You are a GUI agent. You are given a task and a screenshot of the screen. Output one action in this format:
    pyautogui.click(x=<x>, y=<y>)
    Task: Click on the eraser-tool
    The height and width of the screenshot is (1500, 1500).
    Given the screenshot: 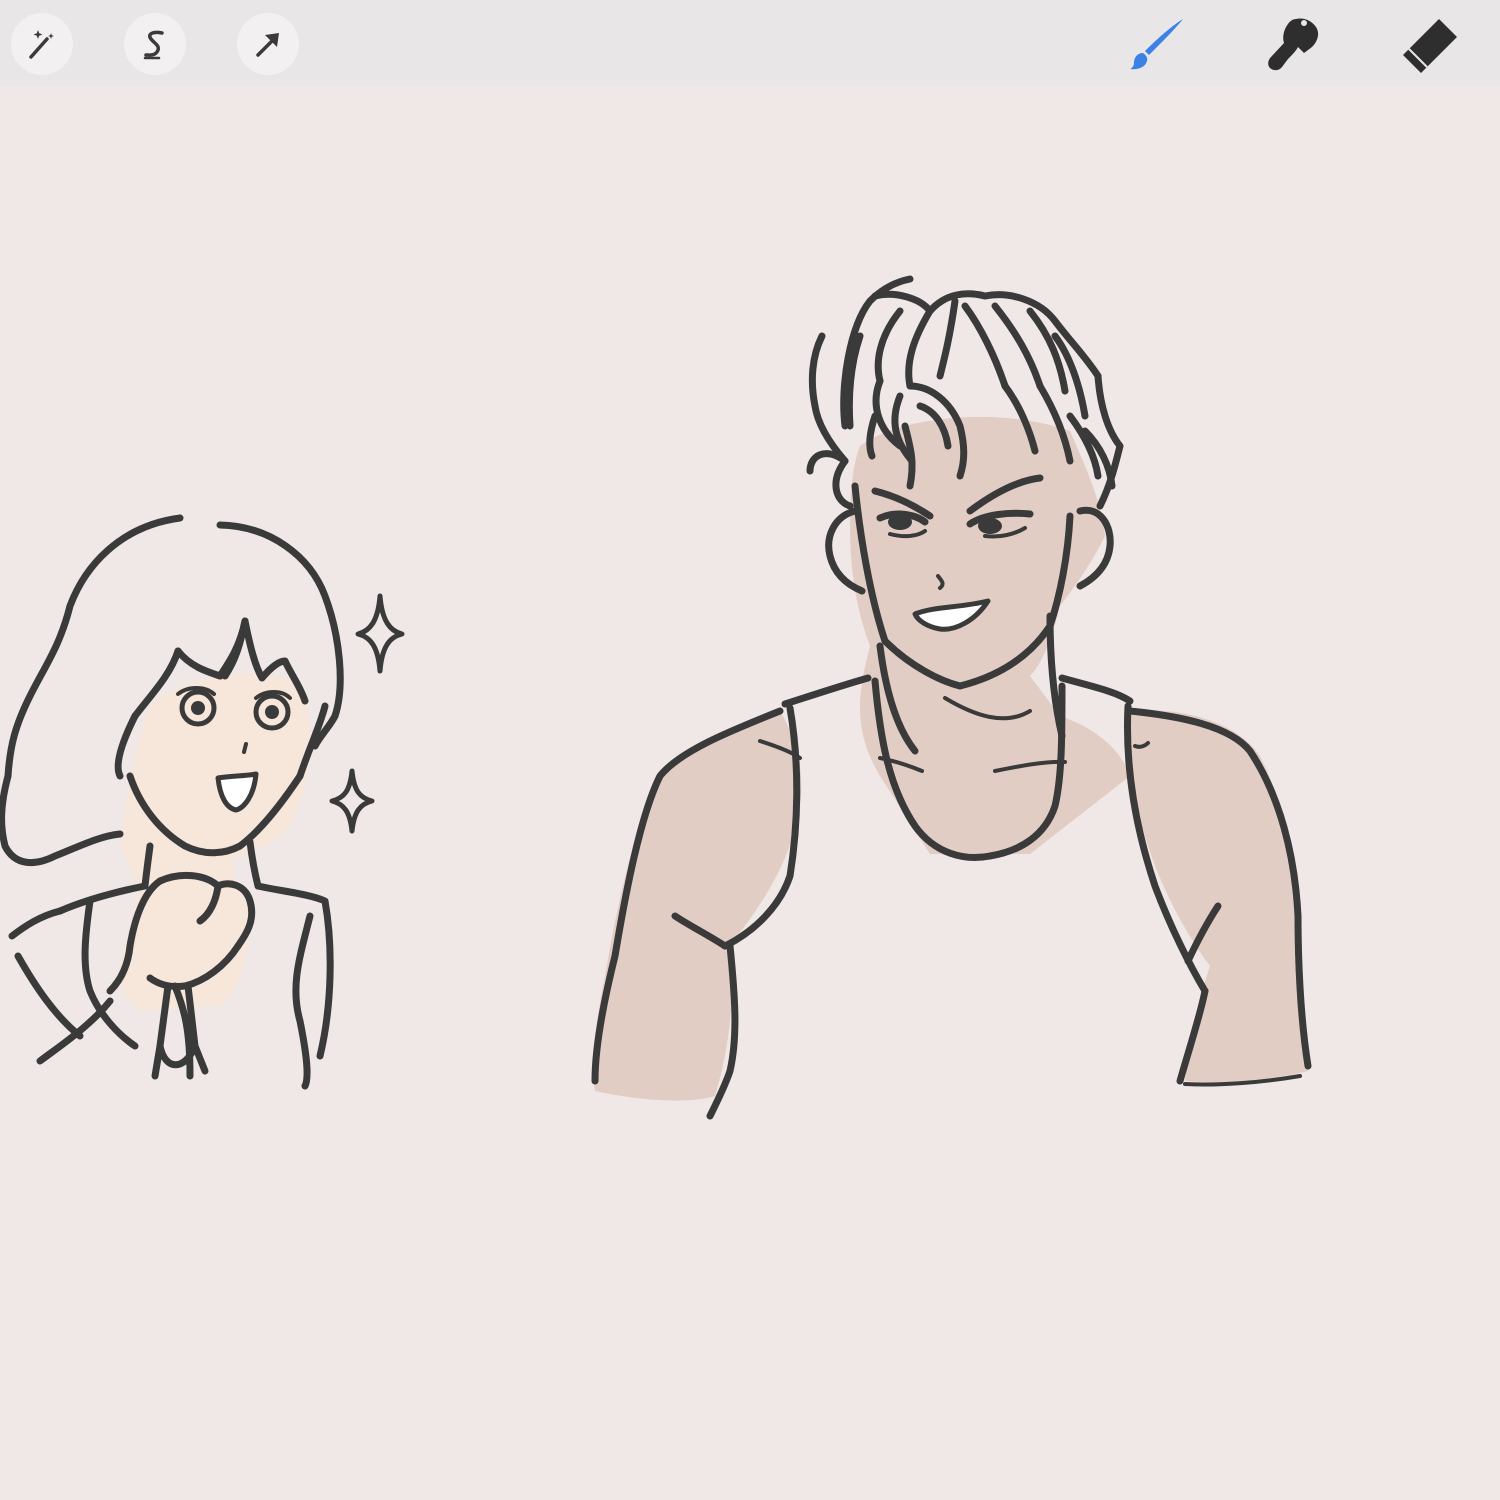 What is the action you would take?
    pyautogui.click(x=1431, y=45)
    